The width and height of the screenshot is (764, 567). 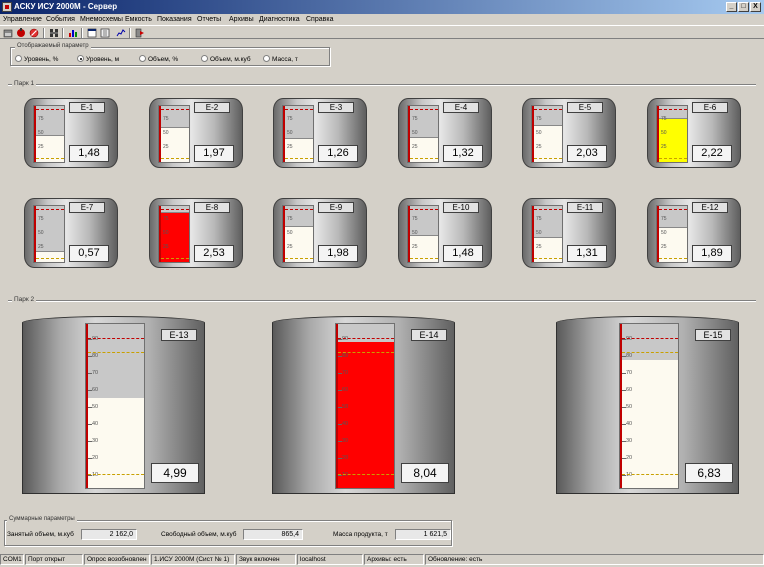 I want to click on menu-help: Справка, so click(x=319, y=19).